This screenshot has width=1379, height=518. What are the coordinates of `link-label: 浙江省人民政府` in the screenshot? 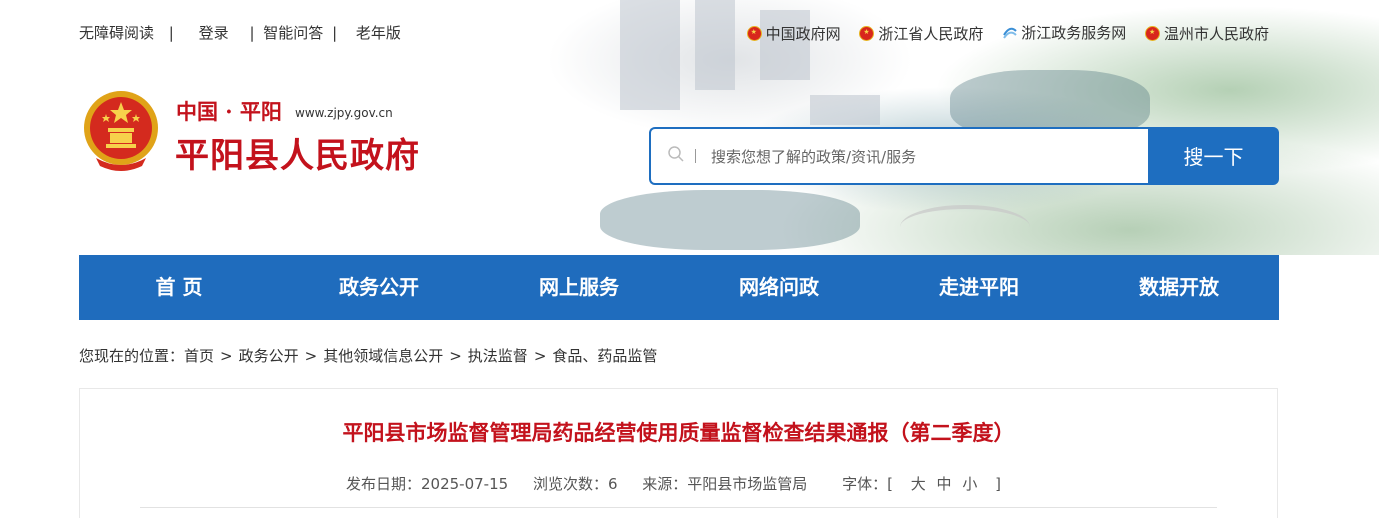 It's located at (931, 33).